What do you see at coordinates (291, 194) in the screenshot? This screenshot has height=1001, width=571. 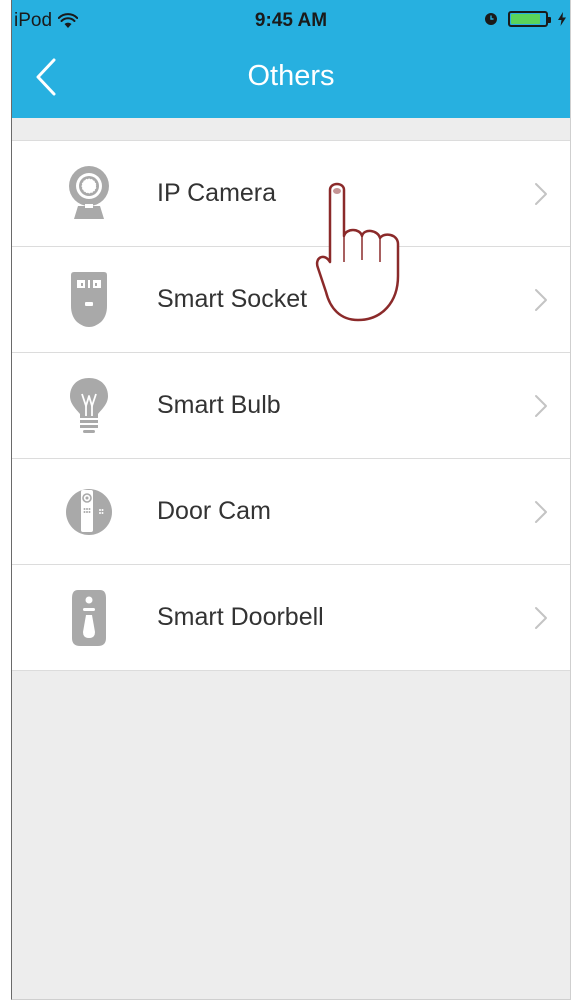 I see `list-item-ip-camera: IP Camera` at bounding box center [291, 194].